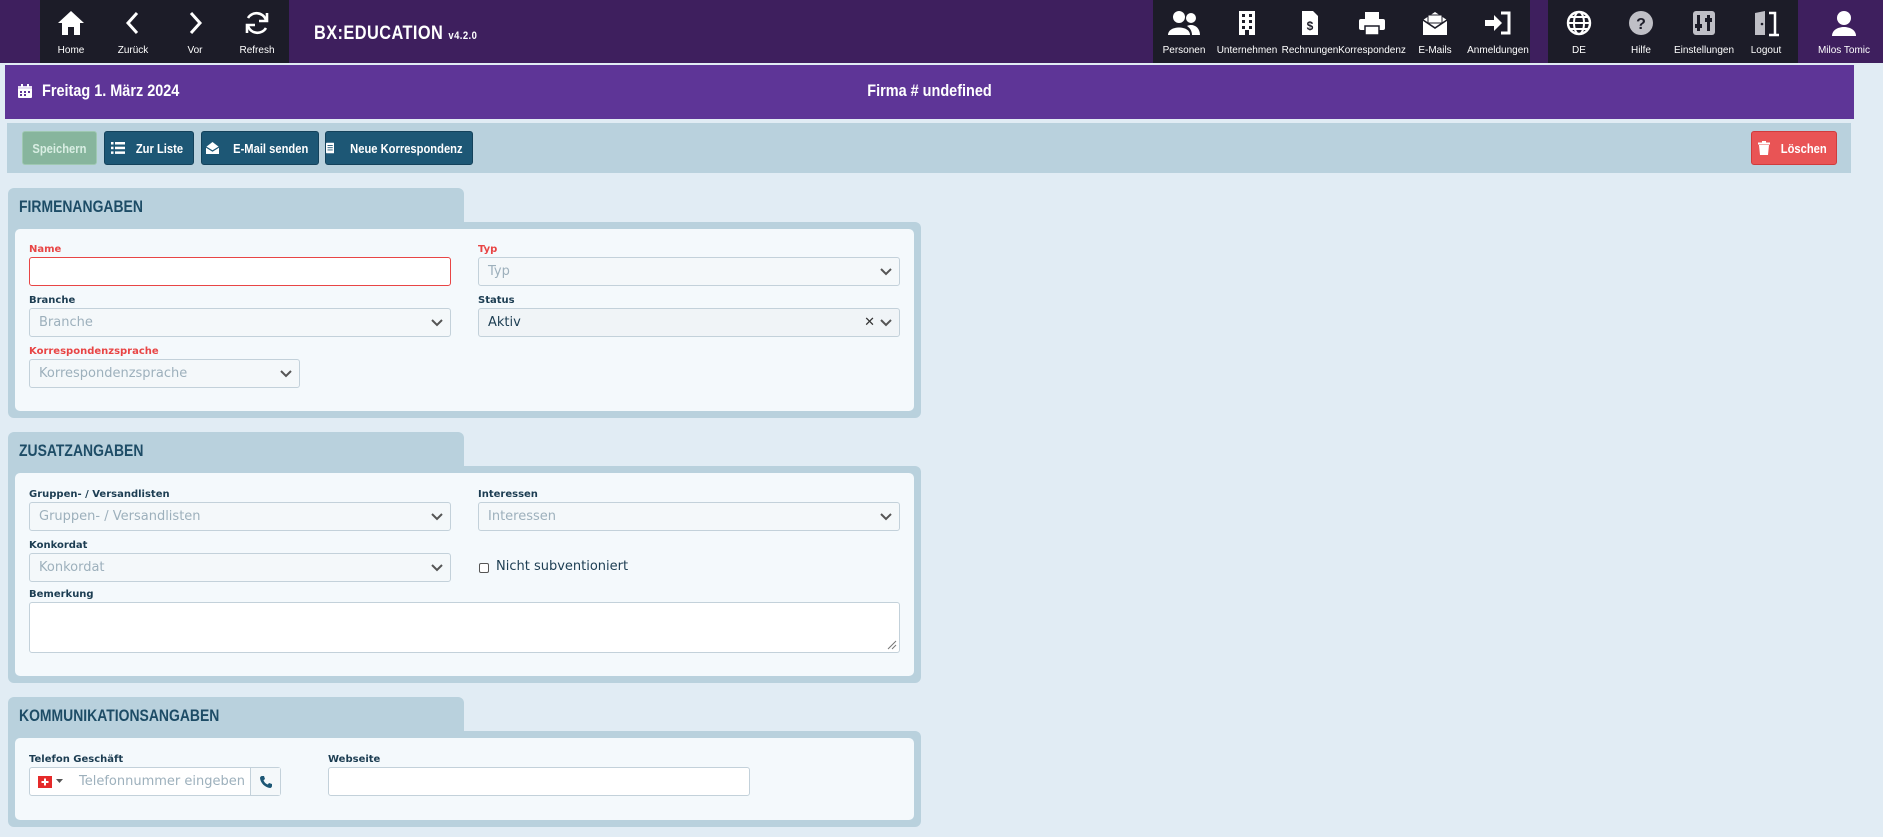 Image resolution: width=1883 pixels, height=837 pixels. Describe the element at coordinates (689, 516) in the screenshot. I see `interessen-select: Interessen` at that location.